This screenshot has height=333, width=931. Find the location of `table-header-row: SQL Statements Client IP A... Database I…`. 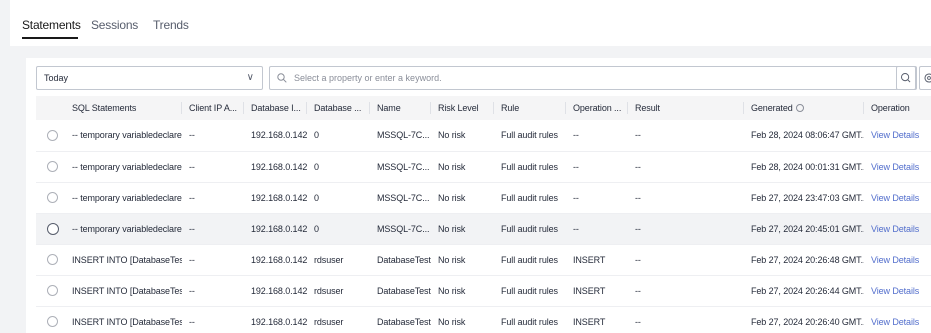

table-header-row: SQL Statements Client IP A... Database I… is located at coordinates (483, 108).